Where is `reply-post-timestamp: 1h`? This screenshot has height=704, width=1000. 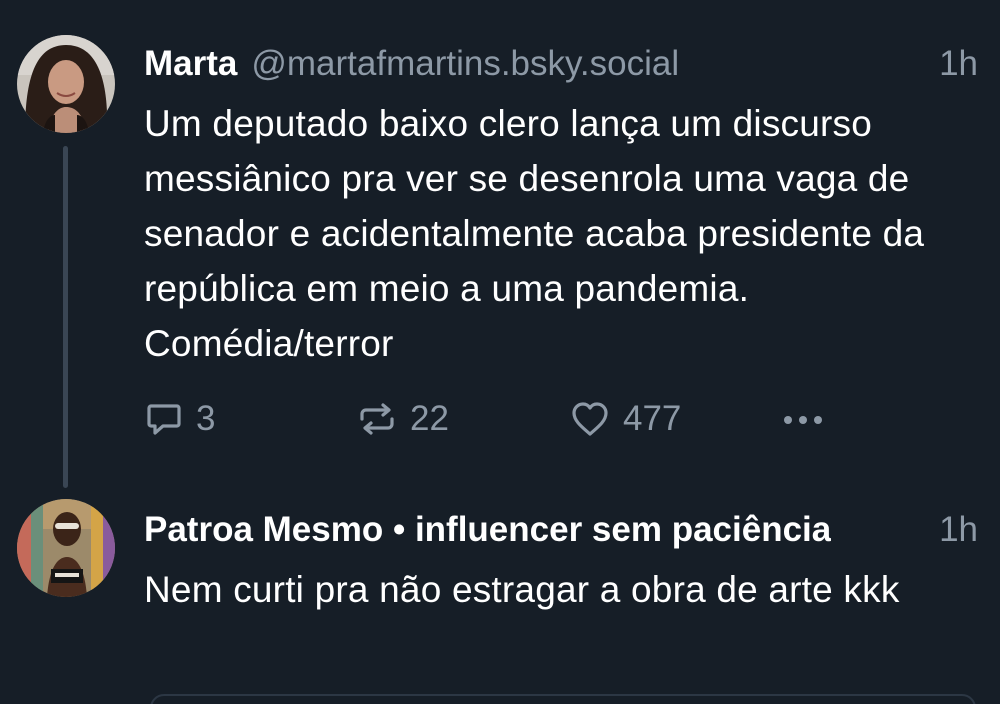 reply-post-timestamp: 1h is located at coordinates (953, 530).